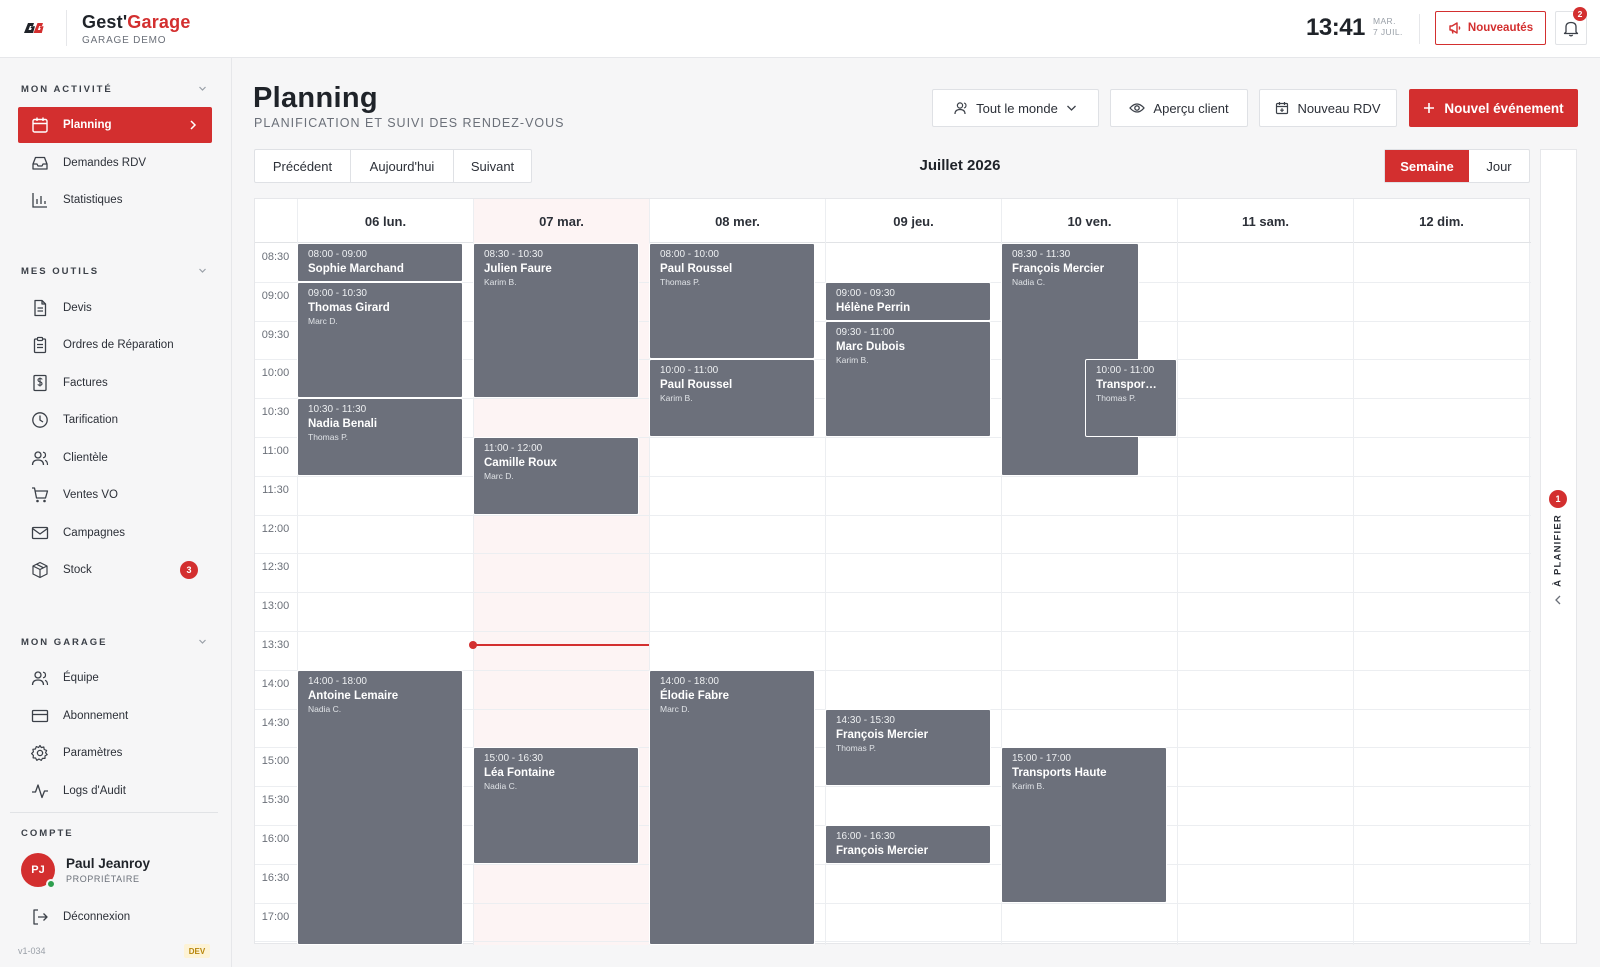 This screenshot has width=1600, height=967. I want to click on day-header: 09 jeu., so click(913, 221).